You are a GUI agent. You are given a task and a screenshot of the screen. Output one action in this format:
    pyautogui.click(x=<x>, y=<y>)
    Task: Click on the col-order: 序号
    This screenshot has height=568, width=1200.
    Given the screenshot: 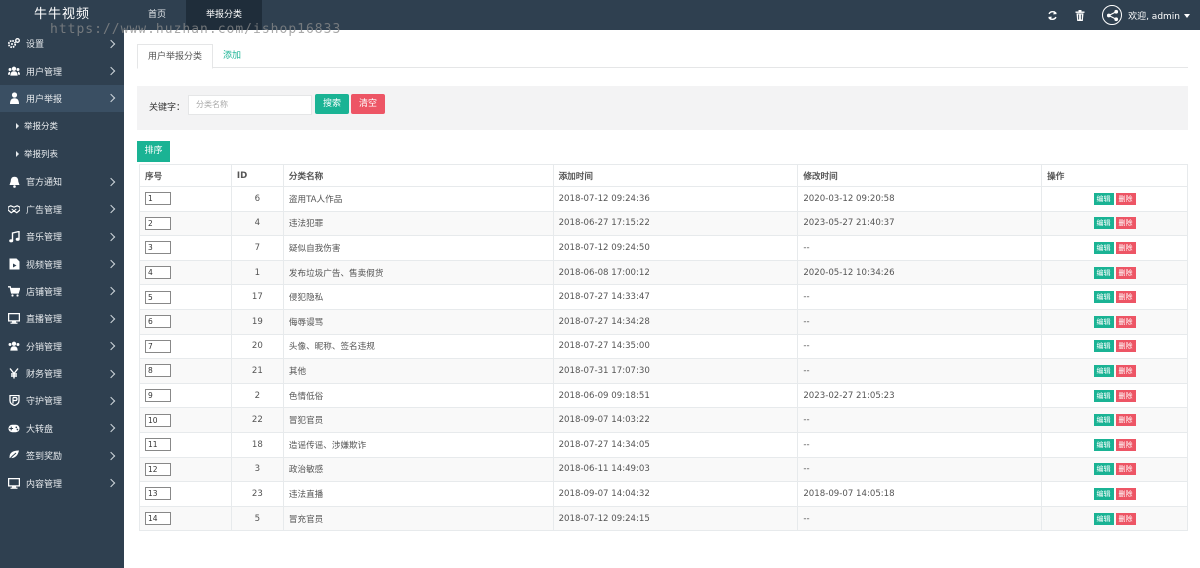 What is the action you would take?
    pyautogui.click(x=185, y=175)
    